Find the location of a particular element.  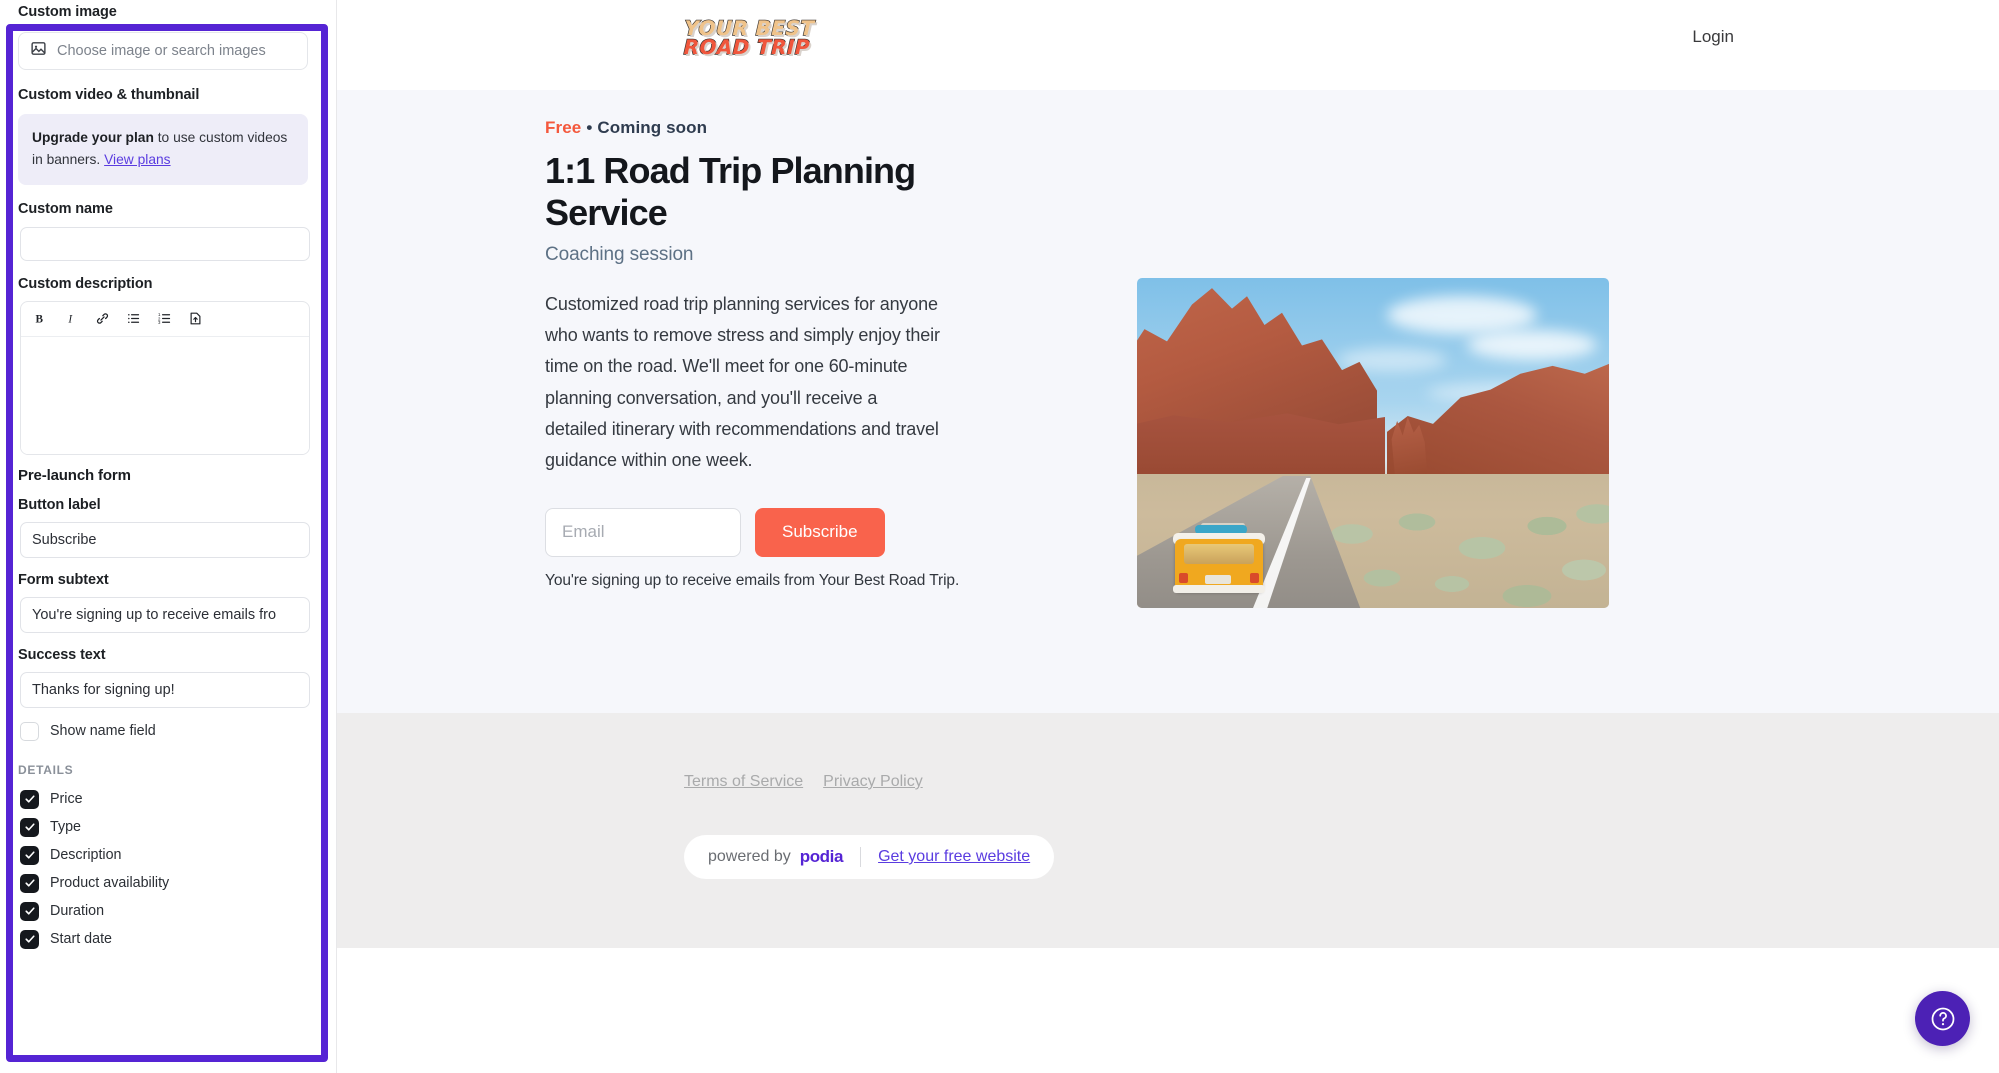

price-checkbox is located at coordinates (29, 799).